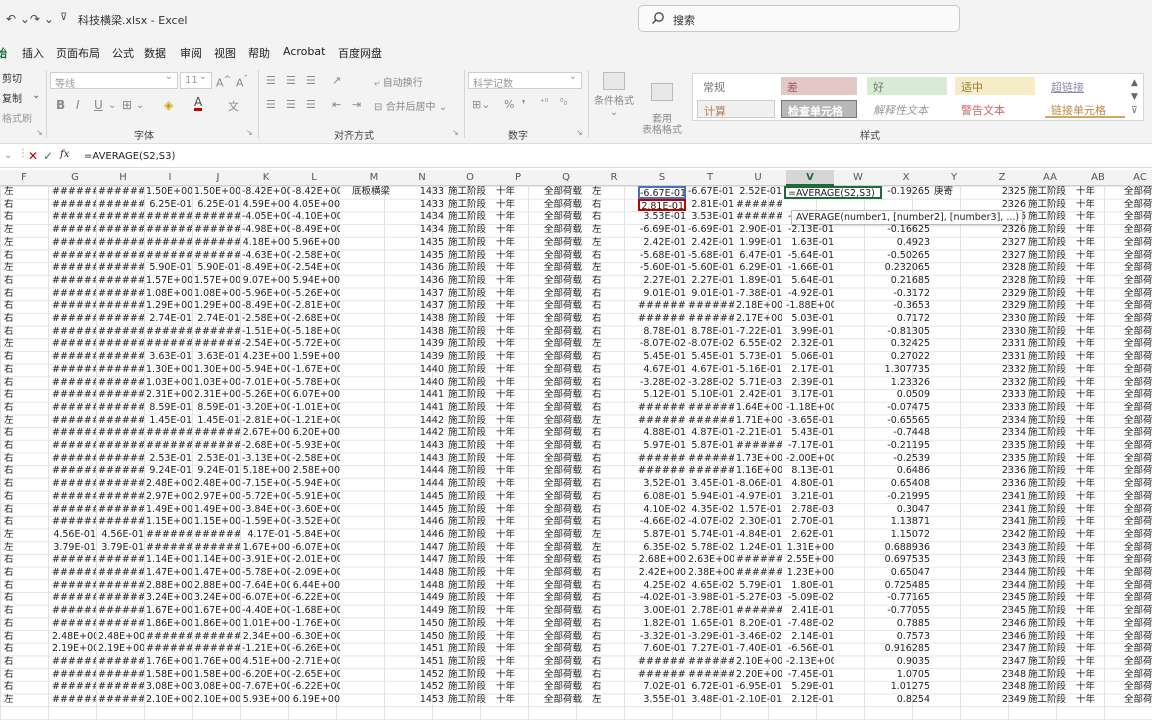 This screenshot has width=1152, height=720. I want to click on cell-u: -3.46E-02, so click(759, 637).